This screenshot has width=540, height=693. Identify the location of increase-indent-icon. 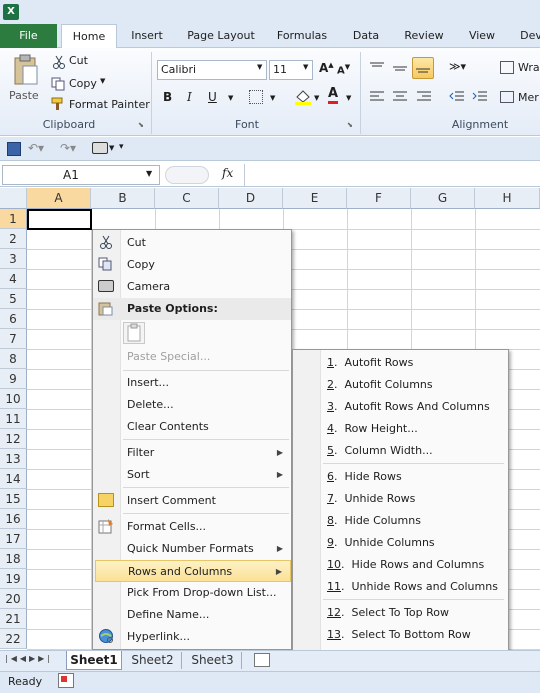
(480, 98).